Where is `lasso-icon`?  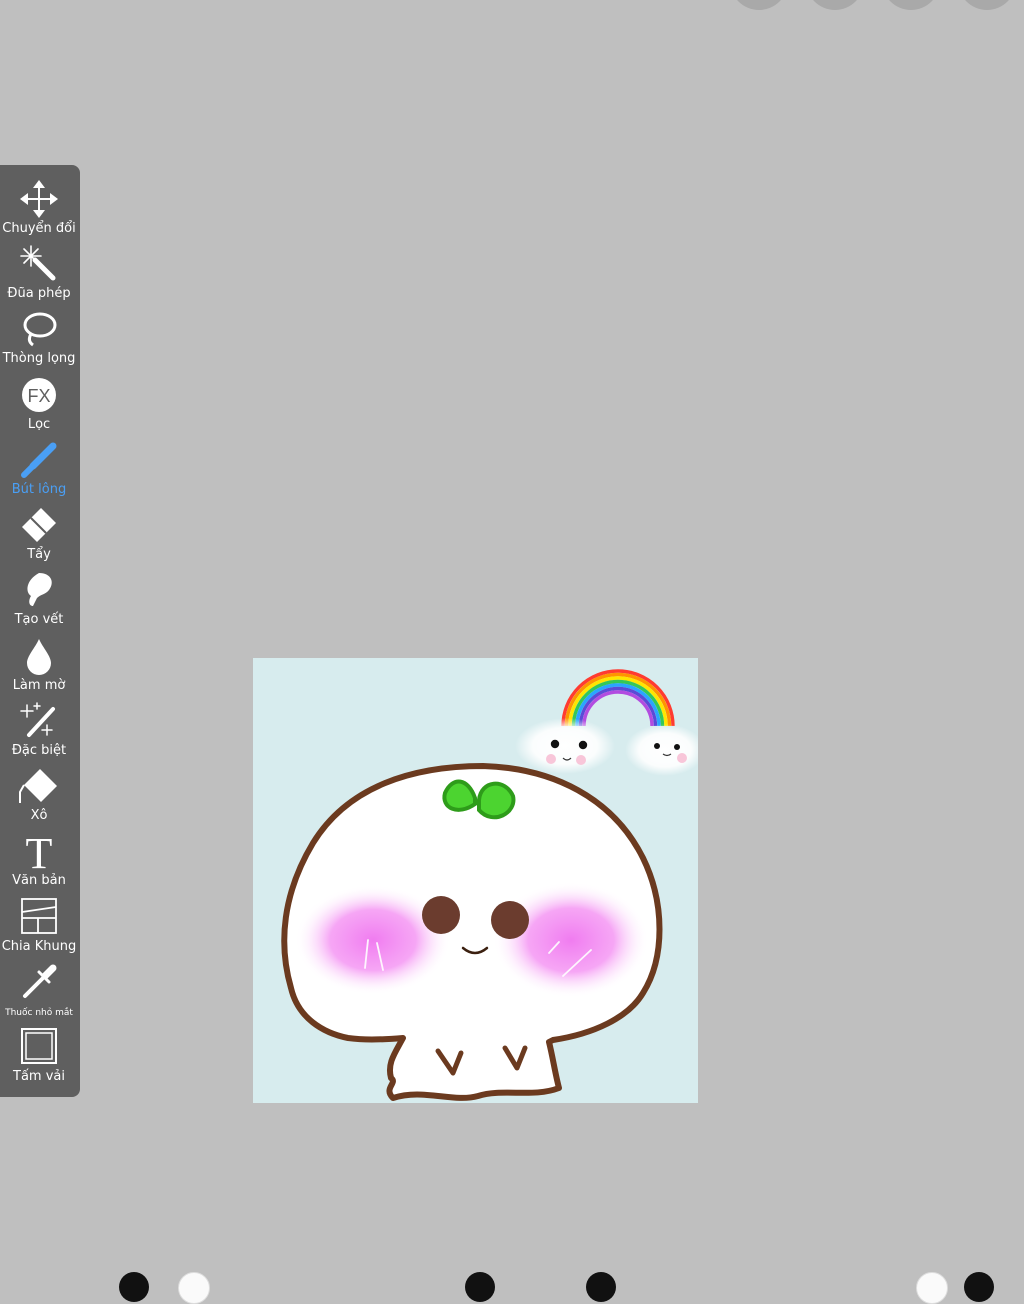 lasso-icon is located at coordinates (39, 329).